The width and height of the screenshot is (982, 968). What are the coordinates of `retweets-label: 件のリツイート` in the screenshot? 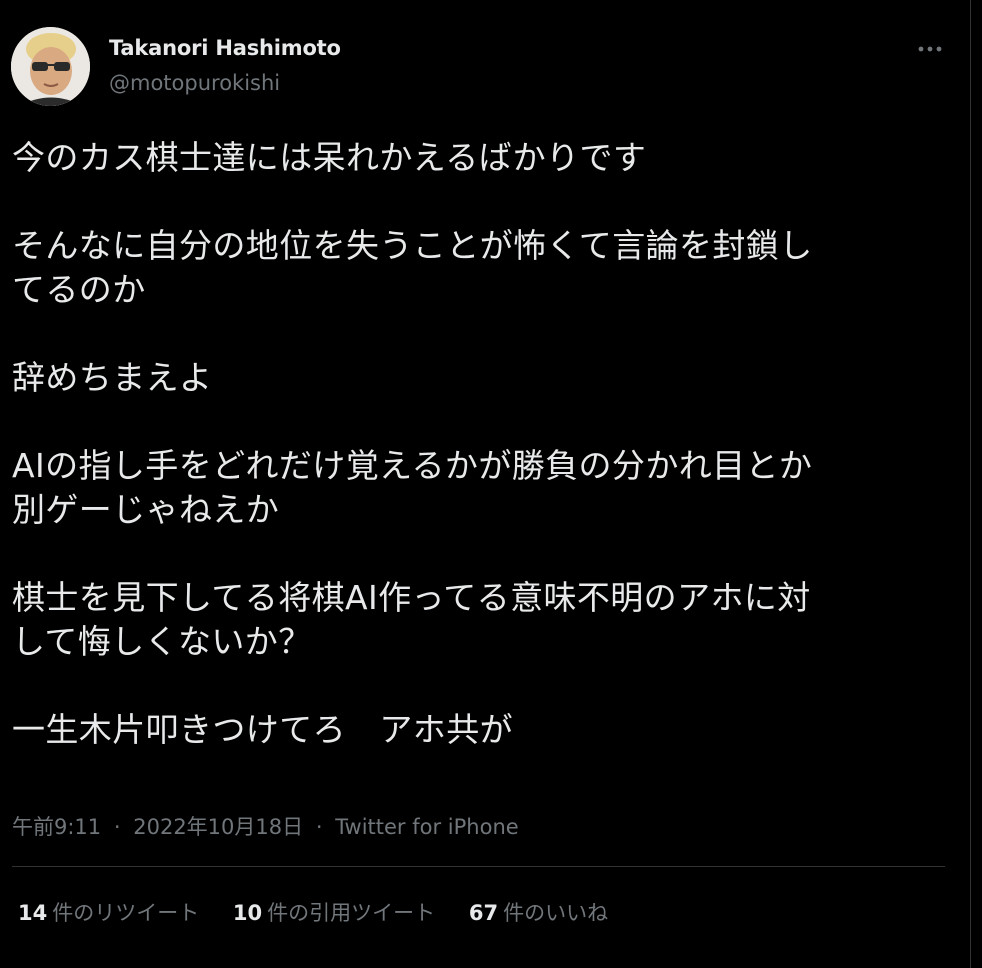 It's located at (126, 913).